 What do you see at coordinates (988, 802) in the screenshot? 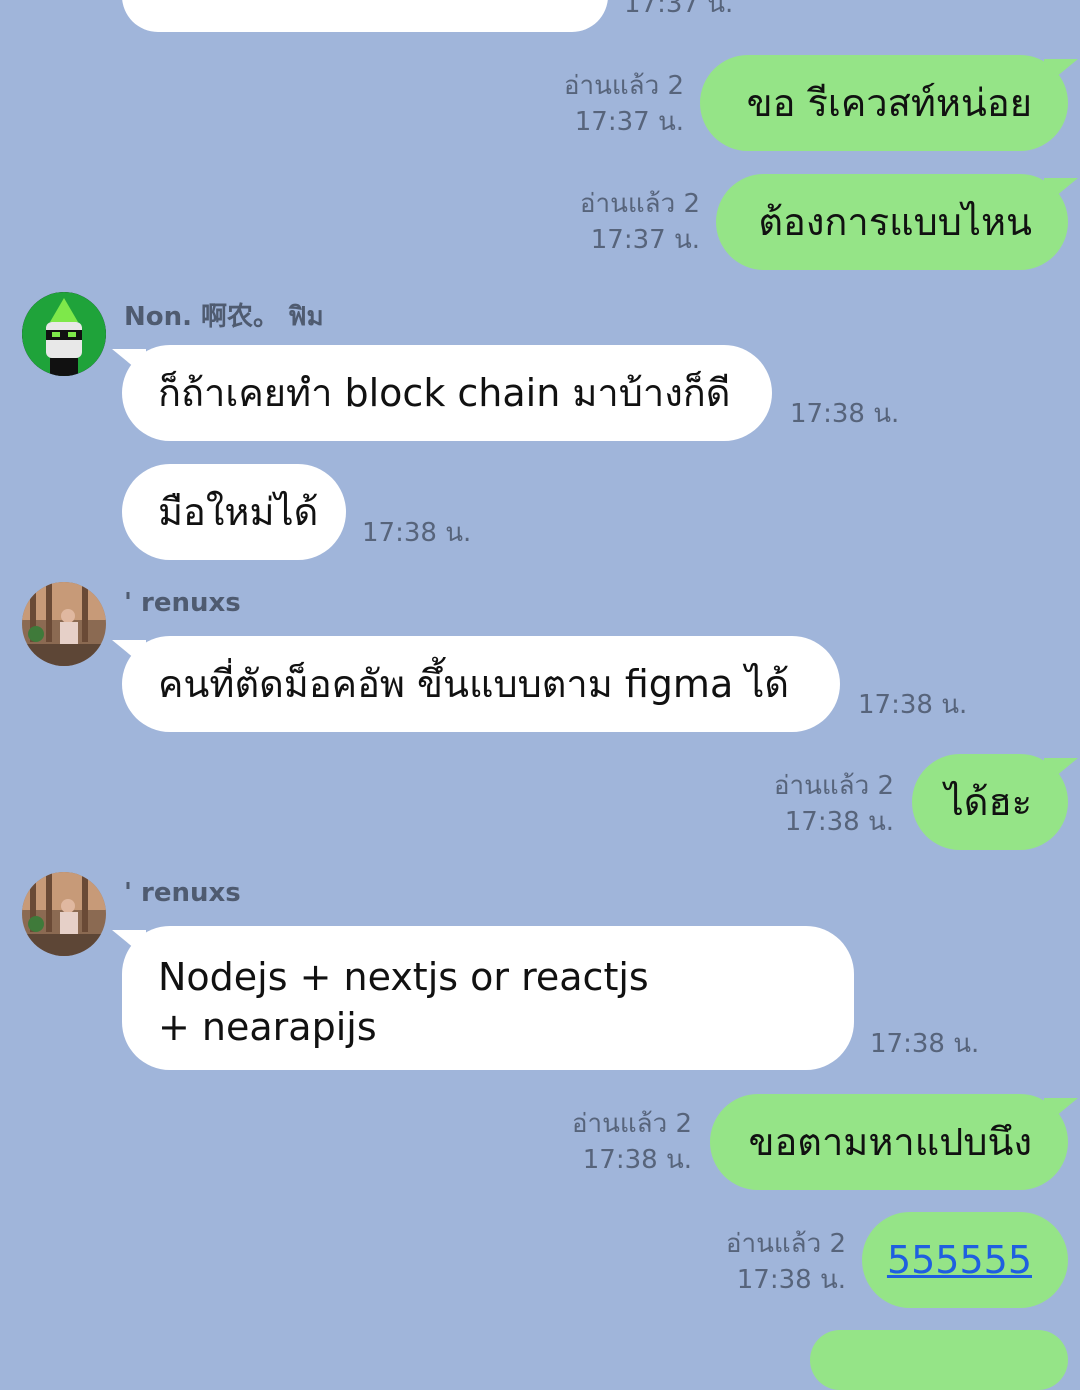
I see `message-text: ได้ฮะ` at bounding box center [988, 802].